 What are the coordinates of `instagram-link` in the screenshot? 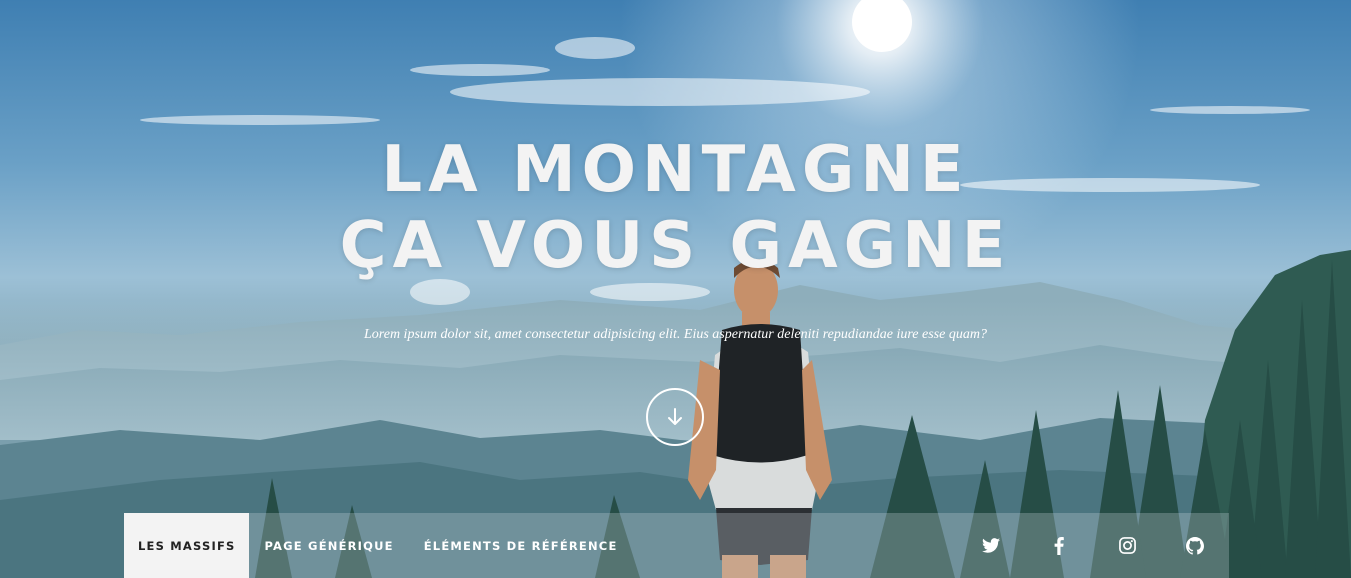 It's located at (1127, 545).